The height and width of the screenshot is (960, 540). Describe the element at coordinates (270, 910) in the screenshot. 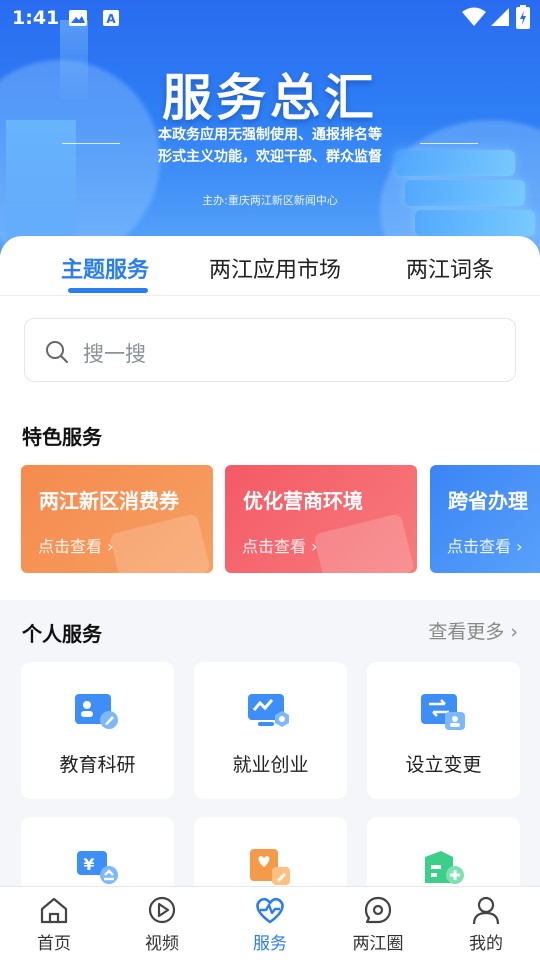

I see `service-heart-icon` at that location.